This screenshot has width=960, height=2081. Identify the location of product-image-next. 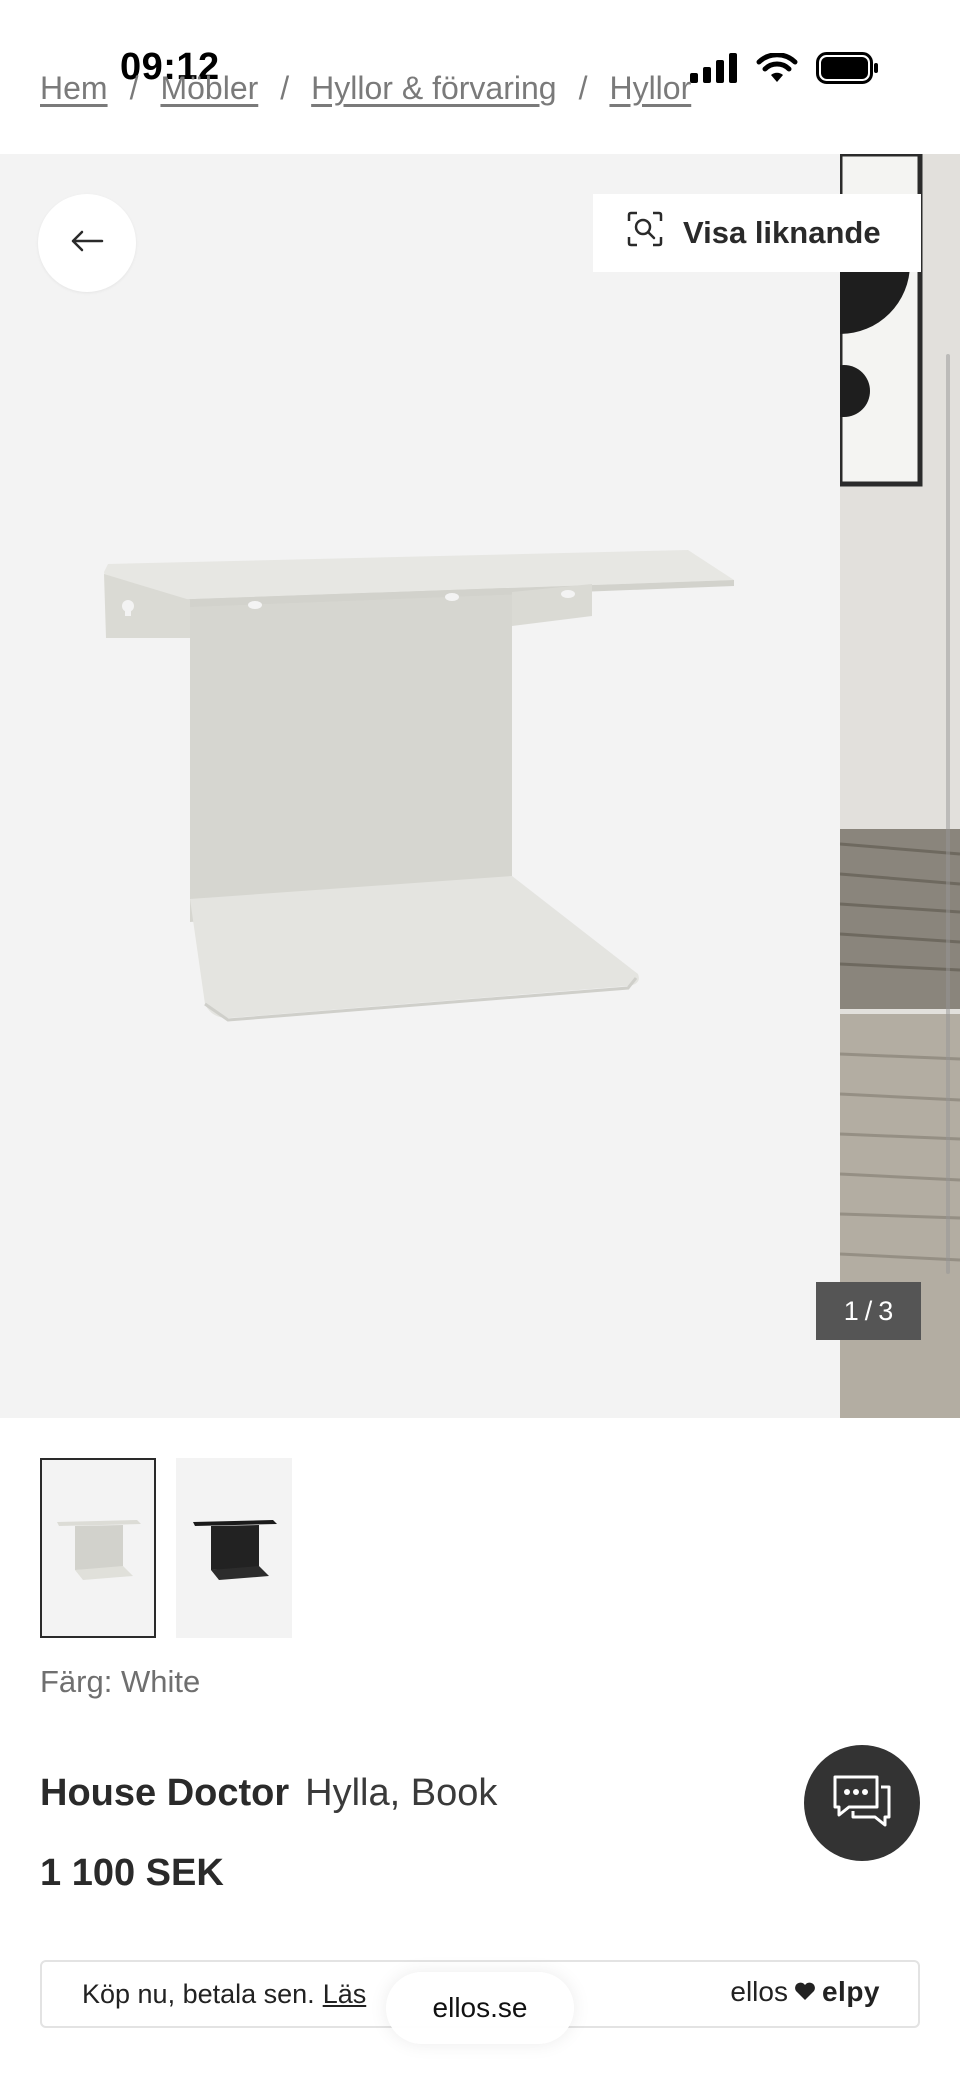
(900, 786).